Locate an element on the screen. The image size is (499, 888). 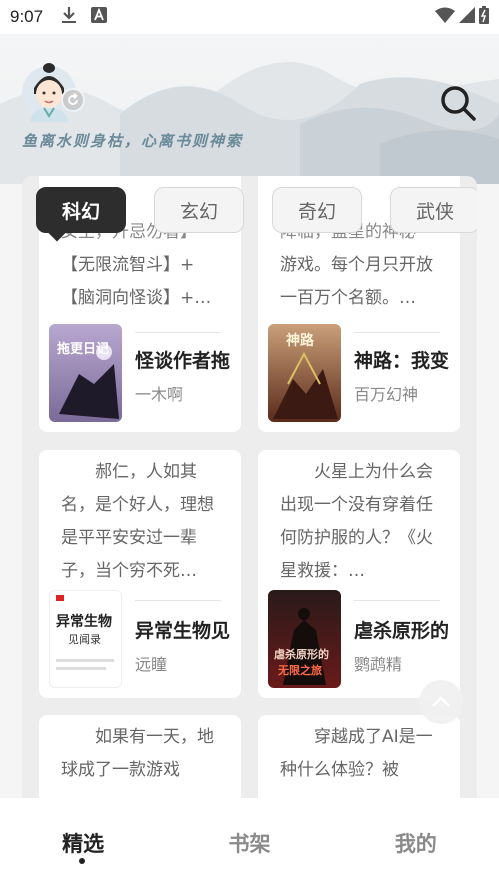
signal-icon is located at coordinates (467, 17).